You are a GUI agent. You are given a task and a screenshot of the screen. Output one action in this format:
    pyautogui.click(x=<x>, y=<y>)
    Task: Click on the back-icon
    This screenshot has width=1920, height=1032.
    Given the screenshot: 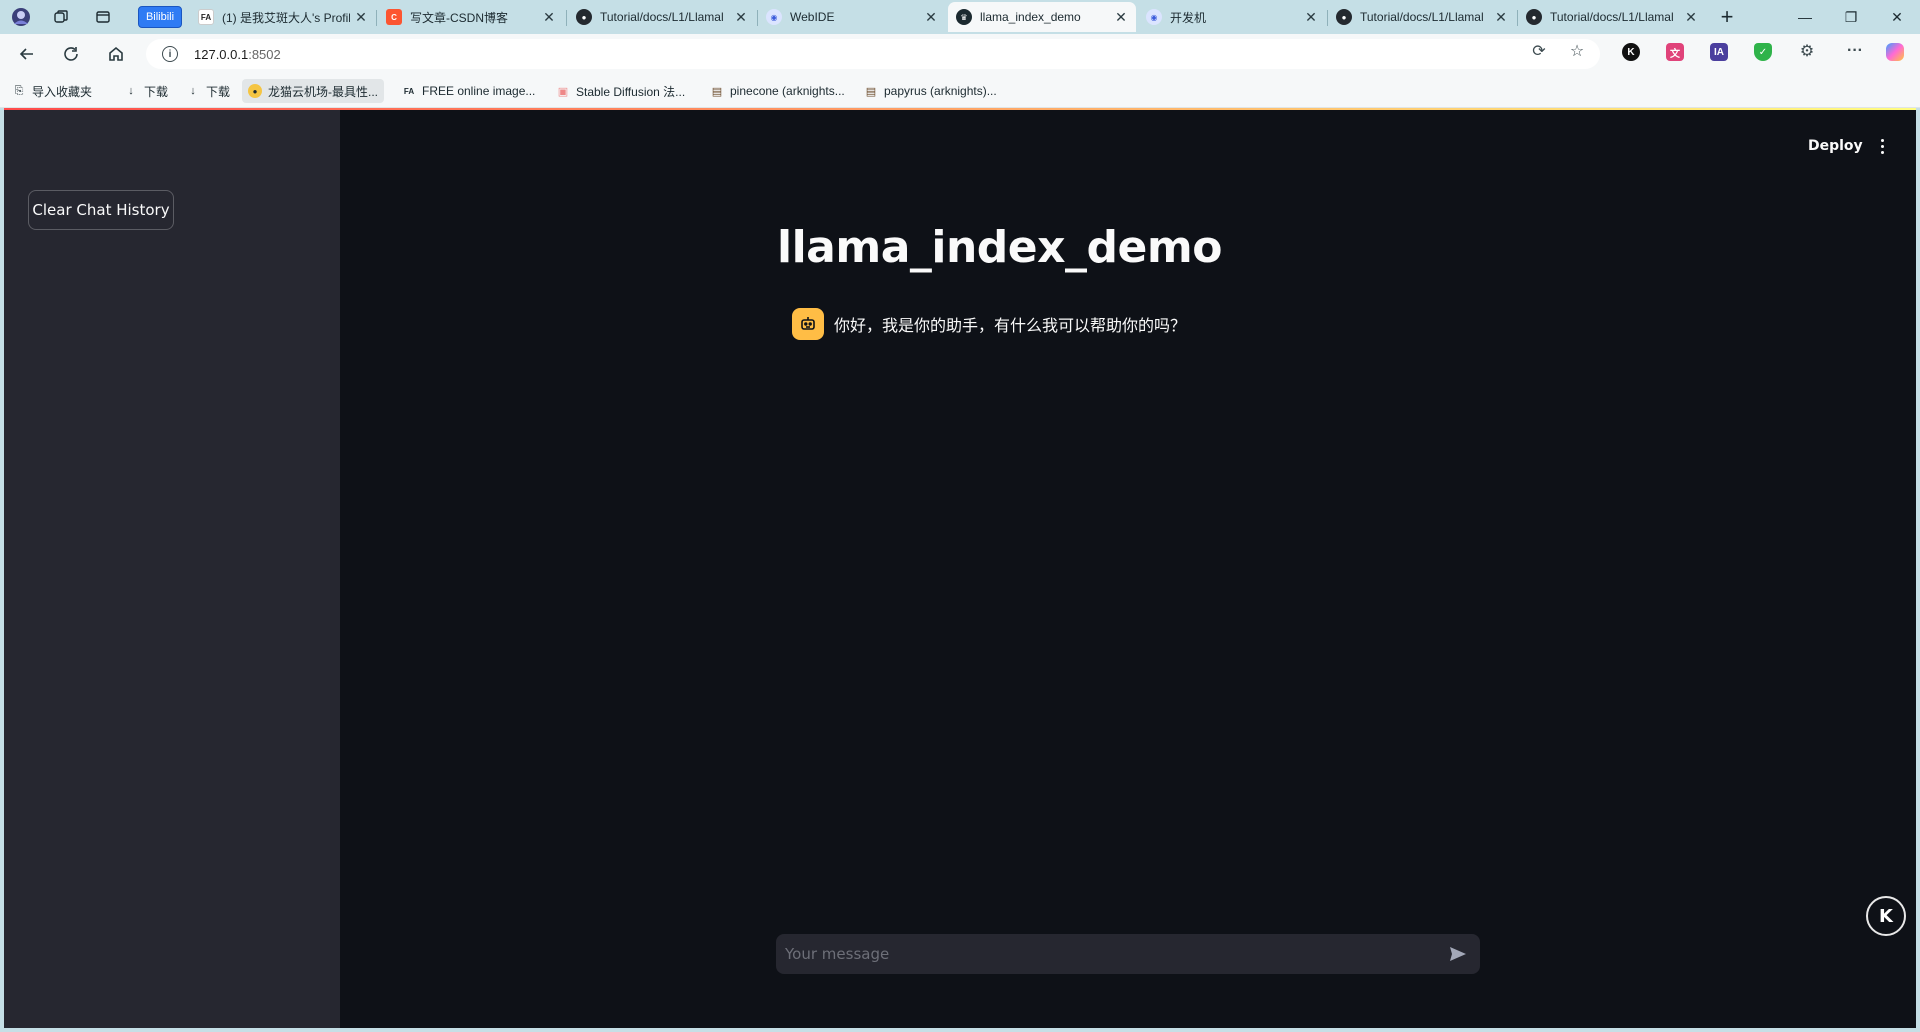 What is the action you would take?
    pyautogui.click(x=27, y=54)
    